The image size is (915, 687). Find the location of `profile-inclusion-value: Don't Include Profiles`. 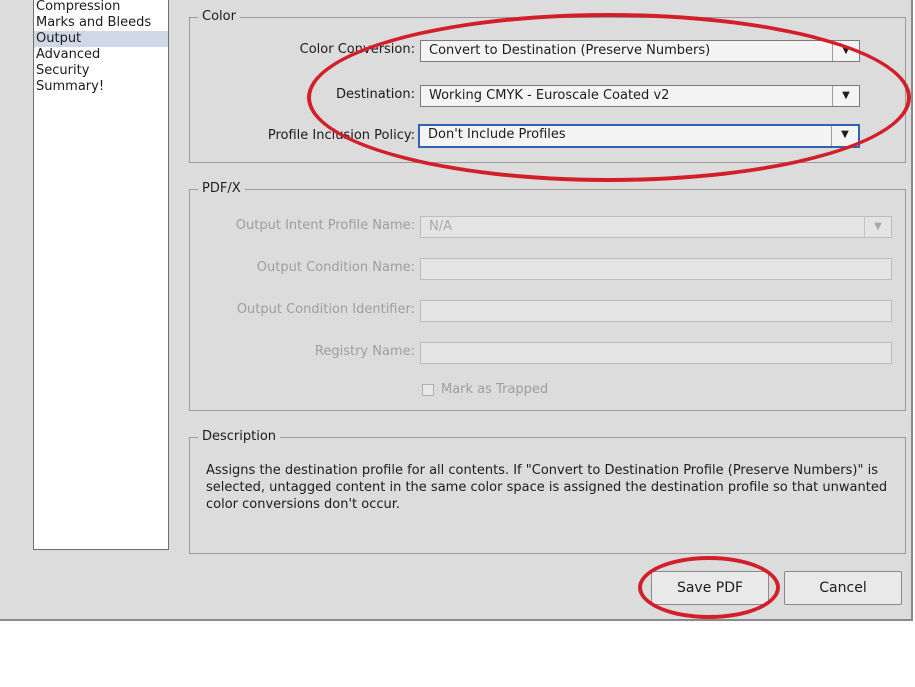

profile-inclusion-value: Don't Include Profiles is located at coordinates (497, 134).